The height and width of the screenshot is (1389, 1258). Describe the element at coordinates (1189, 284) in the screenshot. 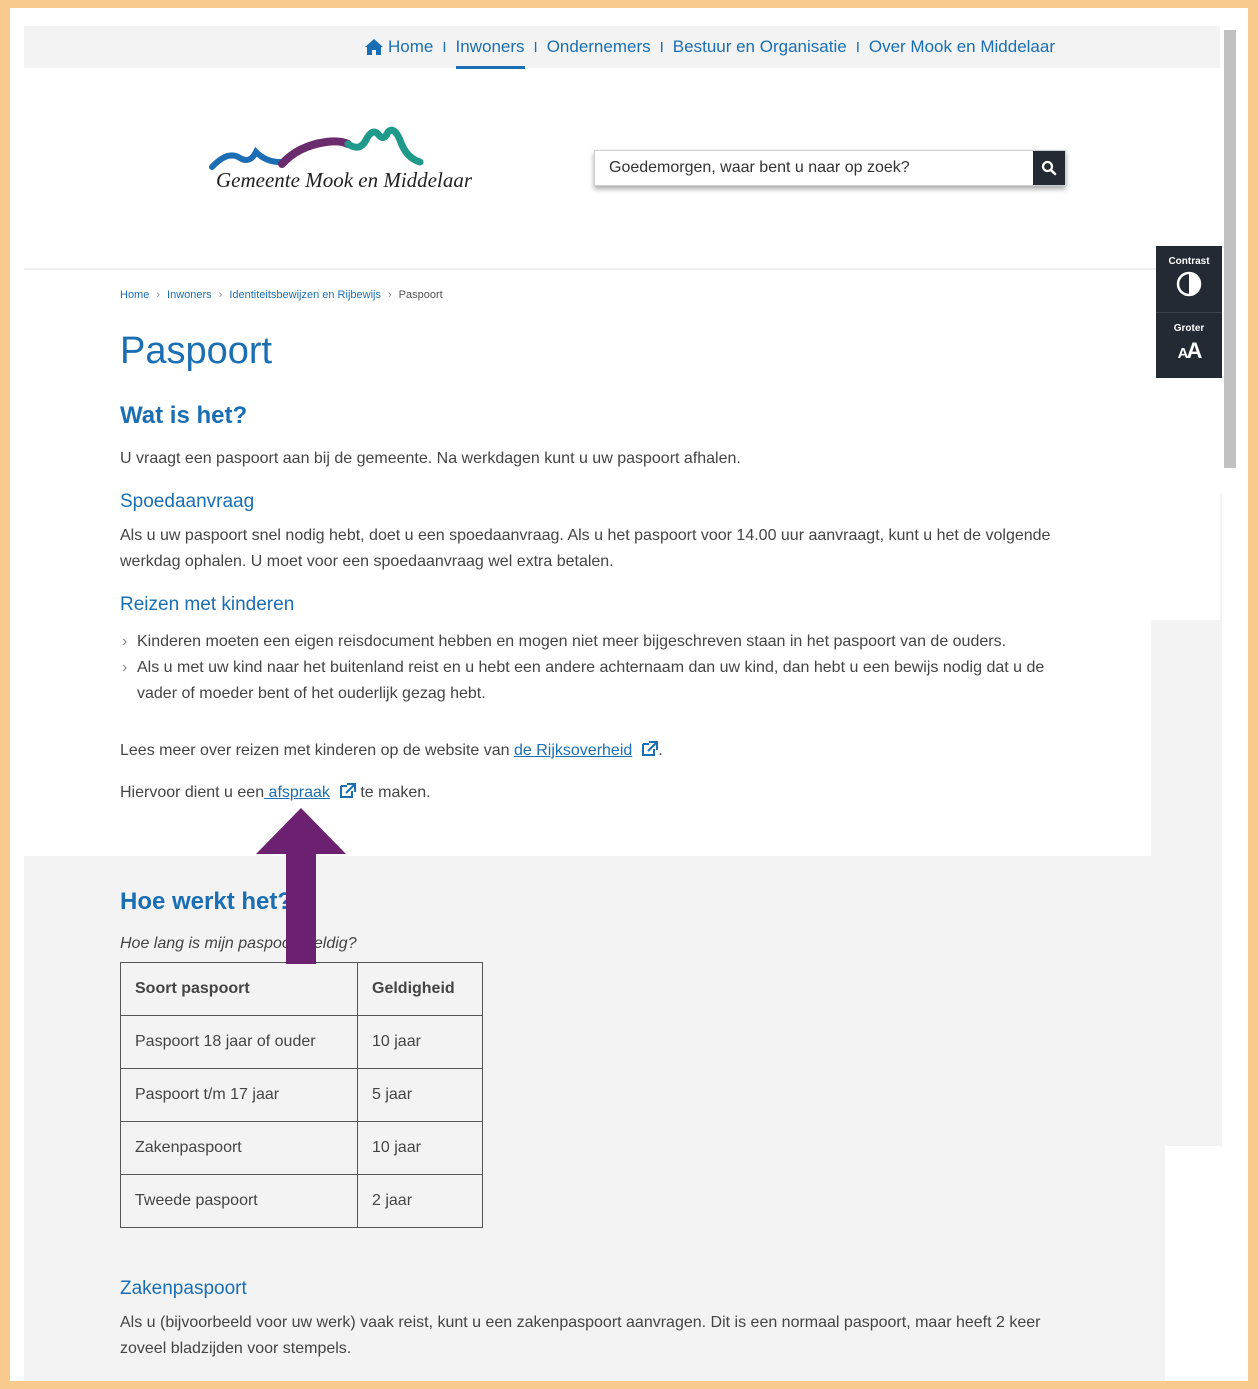

I see `contrast-icon` at that location.